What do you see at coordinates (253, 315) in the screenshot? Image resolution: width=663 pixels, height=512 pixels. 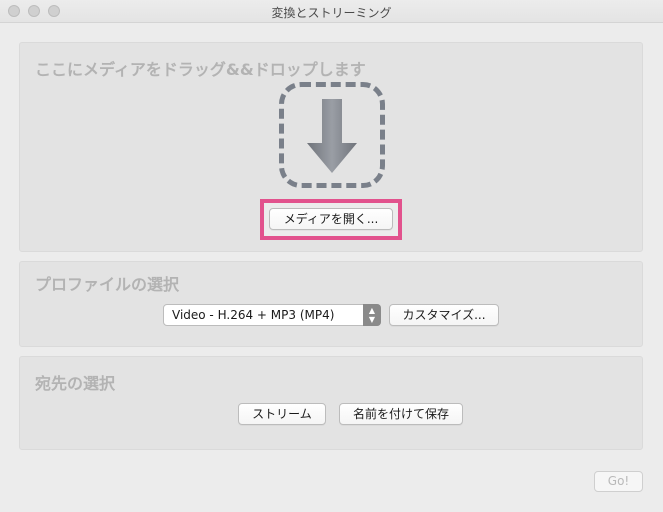 I see `profile-select-value: Video - H.264 + MP3 (MP4)` at bounding box center [253, 315].